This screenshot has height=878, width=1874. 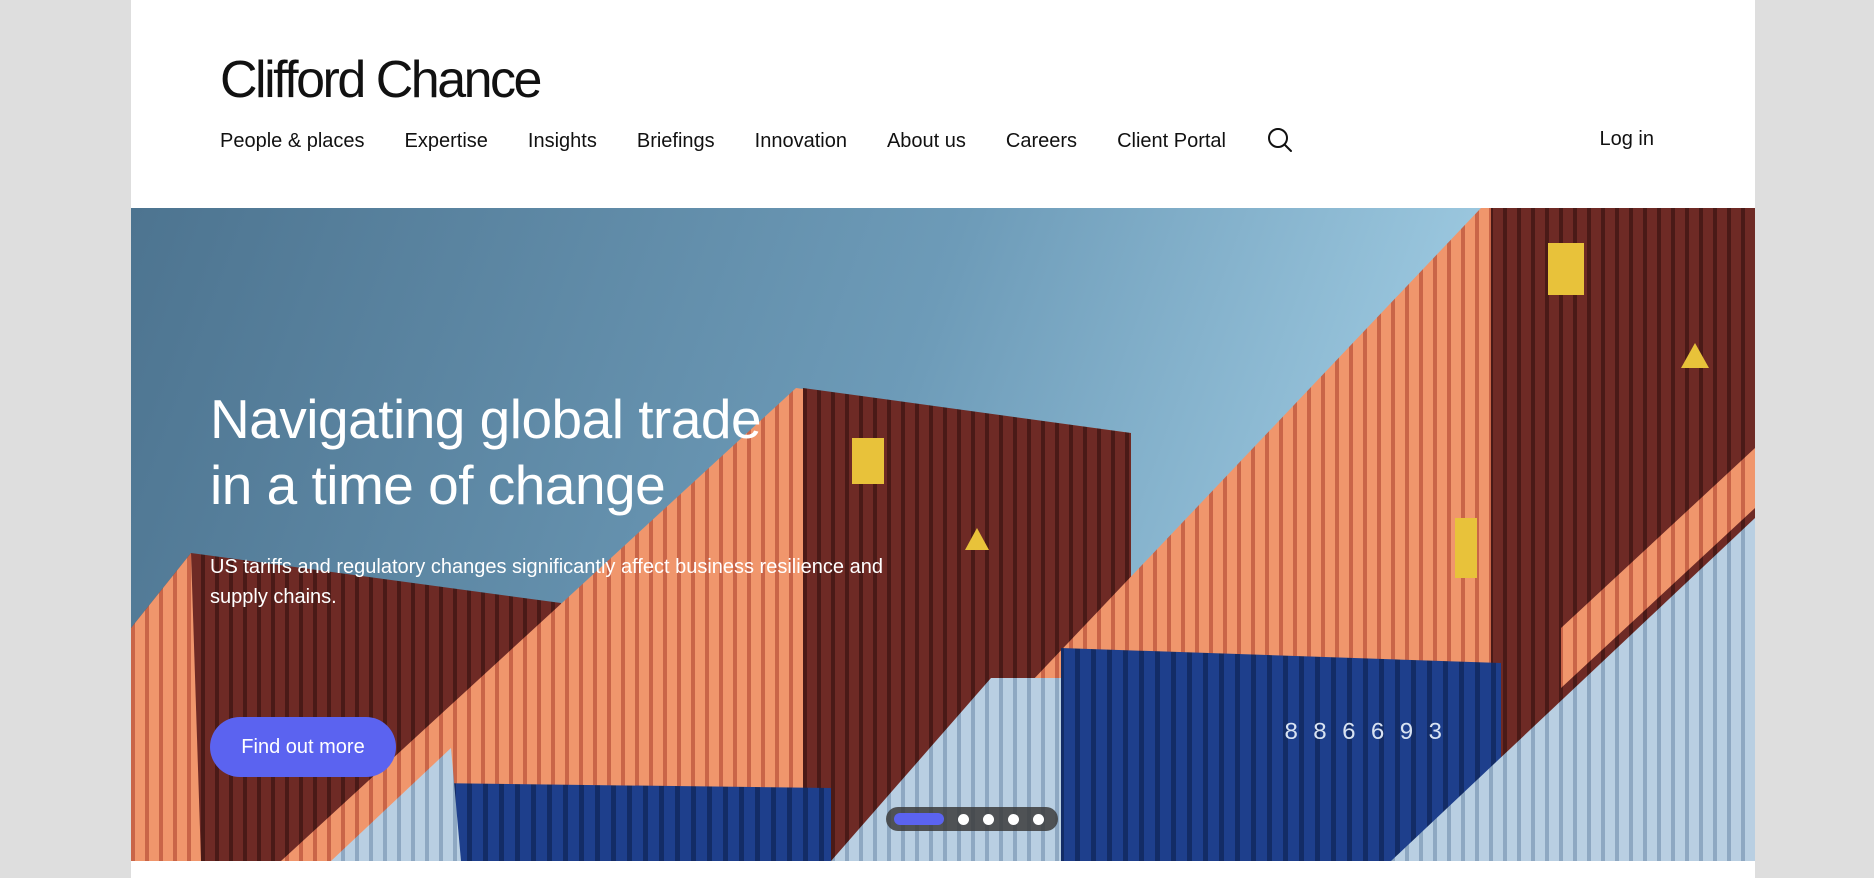 What do you see at coordinates (1363, 733) in the screenshot?
I see `svg-text: 8 8 6 6 9 3` at bounding box center [1363, 733].